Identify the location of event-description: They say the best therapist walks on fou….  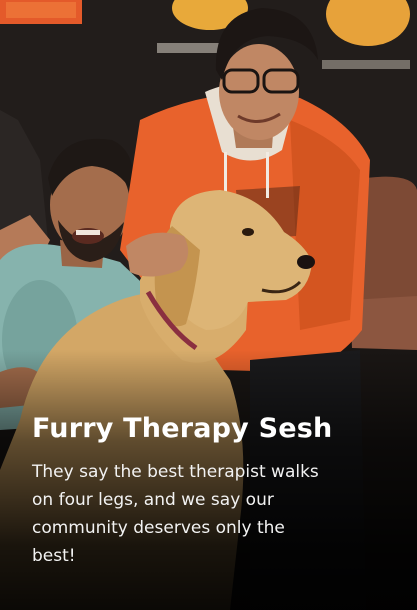
(175, 514).